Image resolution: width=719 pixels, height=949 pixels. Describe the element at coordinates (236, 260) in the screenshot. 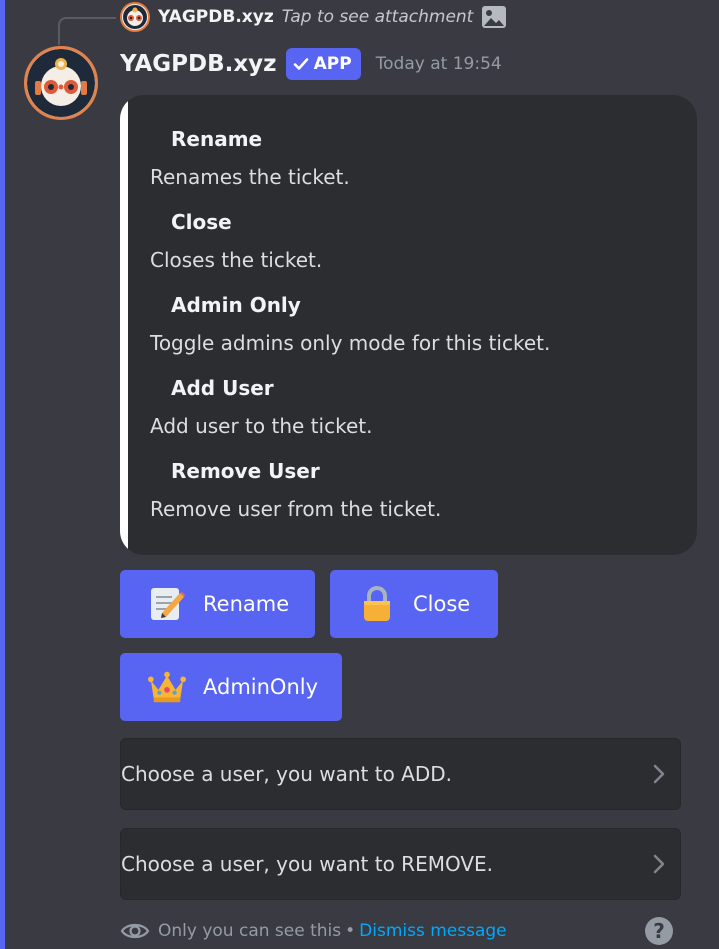

I see `embed-field-value: Closes the ticket.` at that location.